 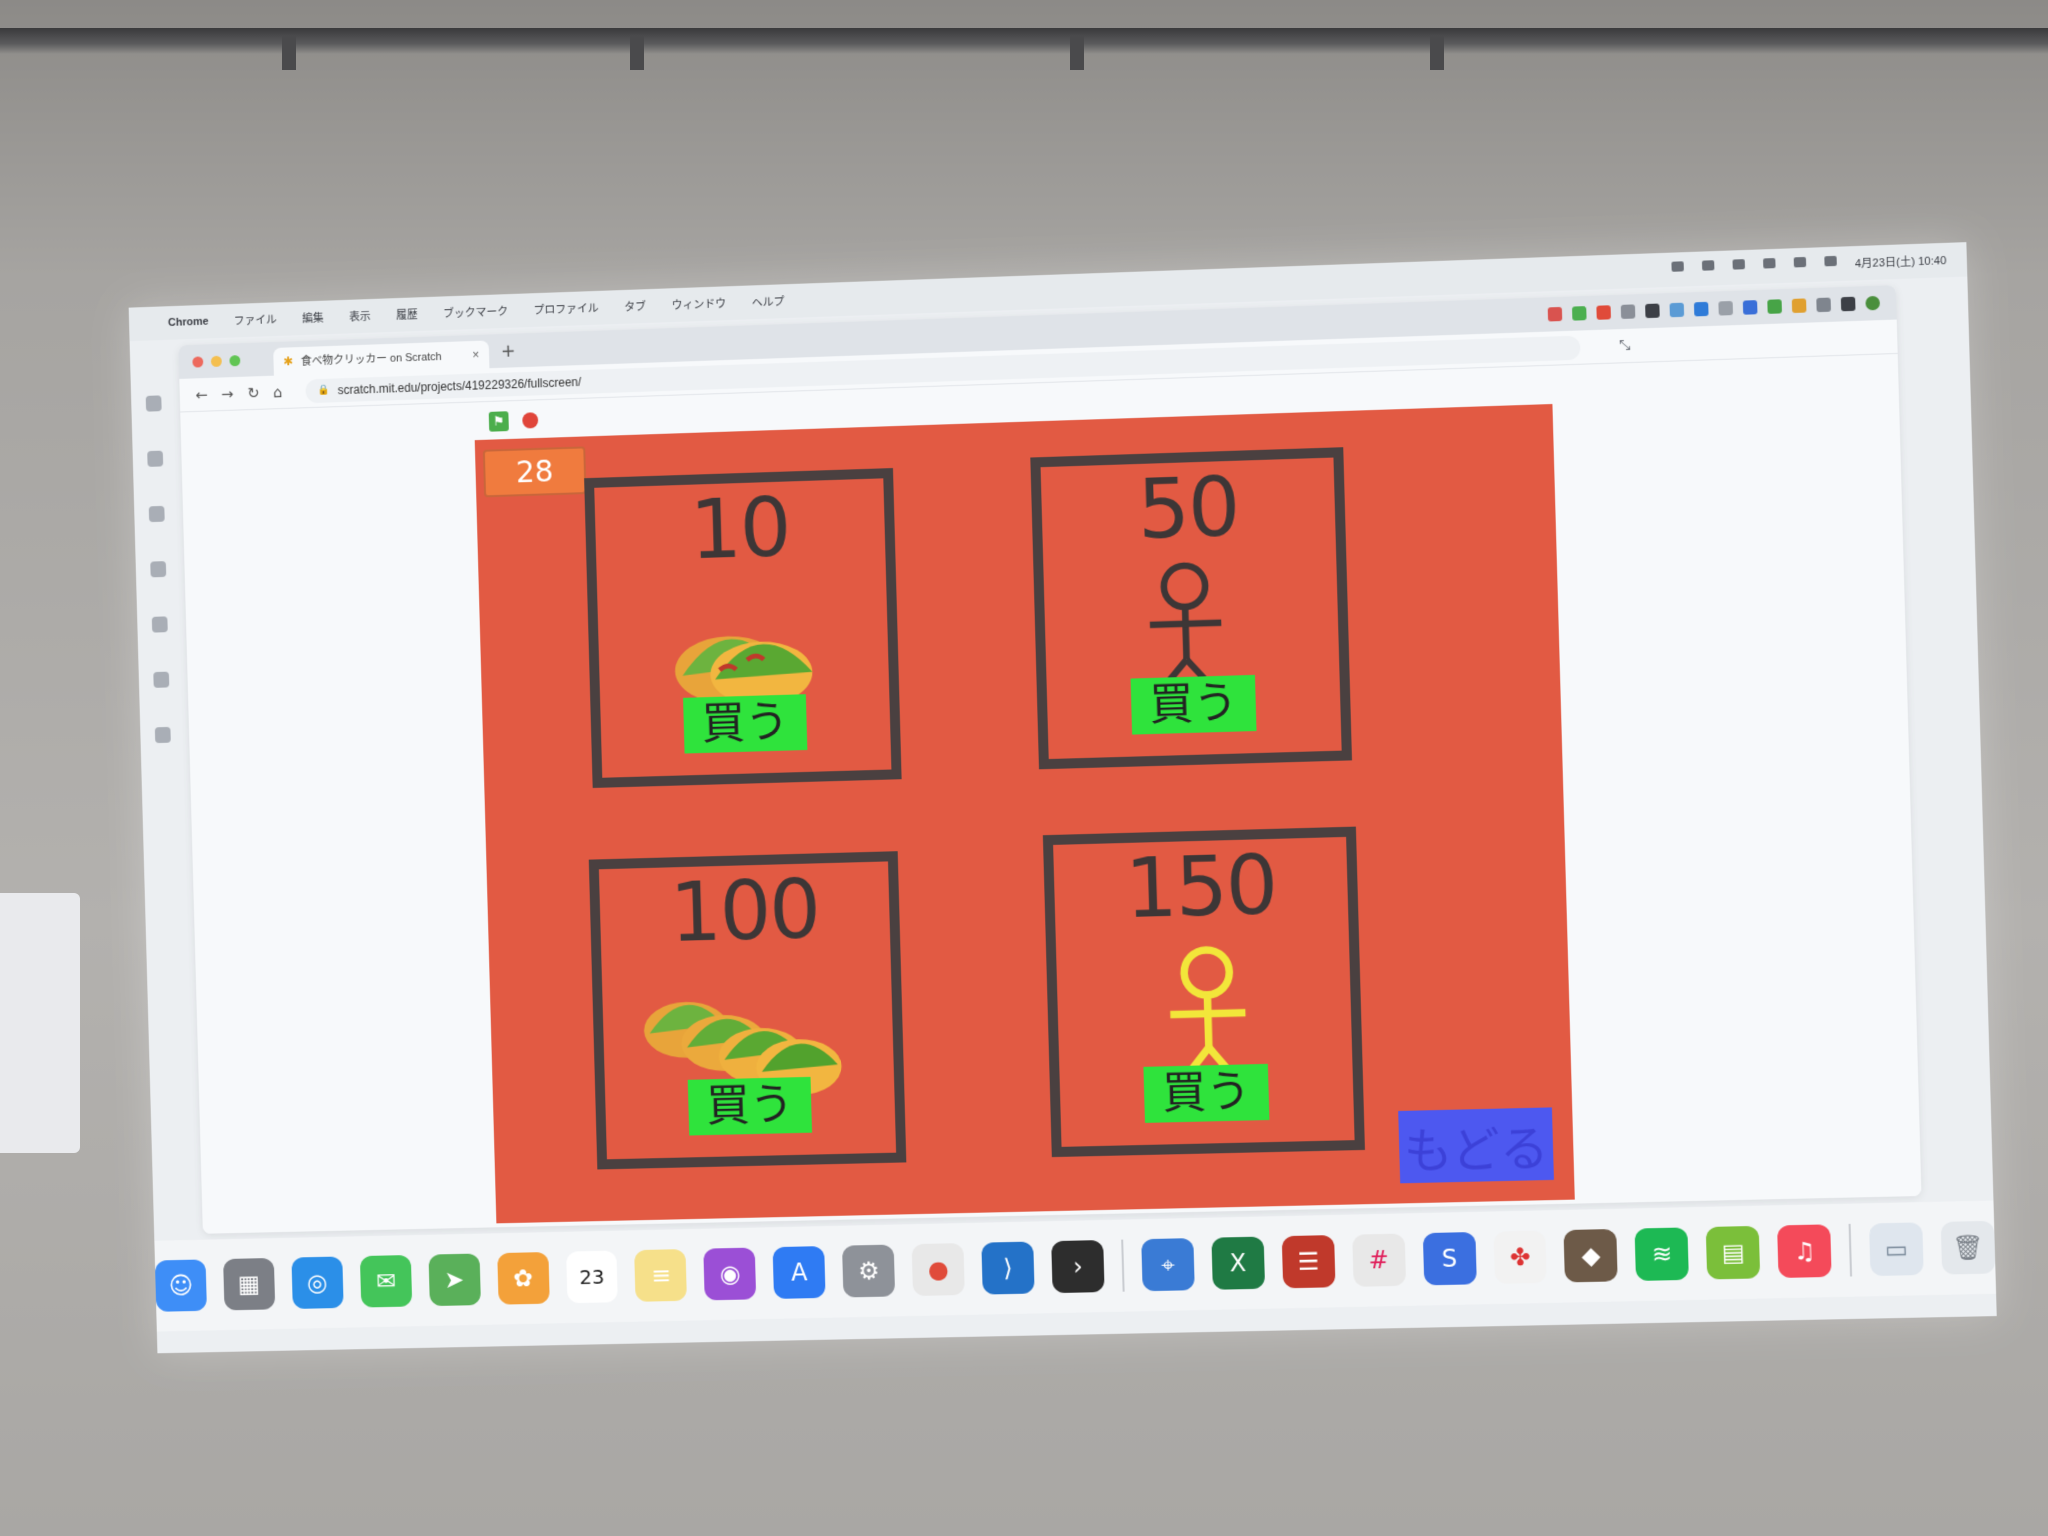 What do you see at coordinates (530, 420) in the screenshot?
I see `stop-icon` at bounding box center [530, 420].